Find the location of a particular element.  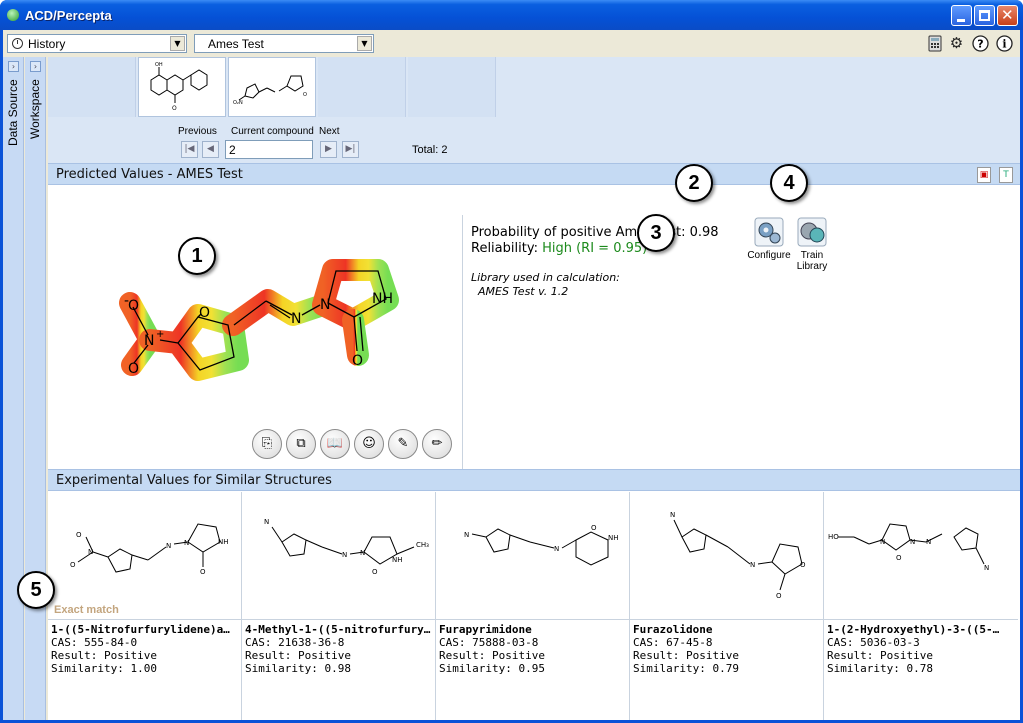

structure-image: HON N NNO is located at coordinates (908, 547).